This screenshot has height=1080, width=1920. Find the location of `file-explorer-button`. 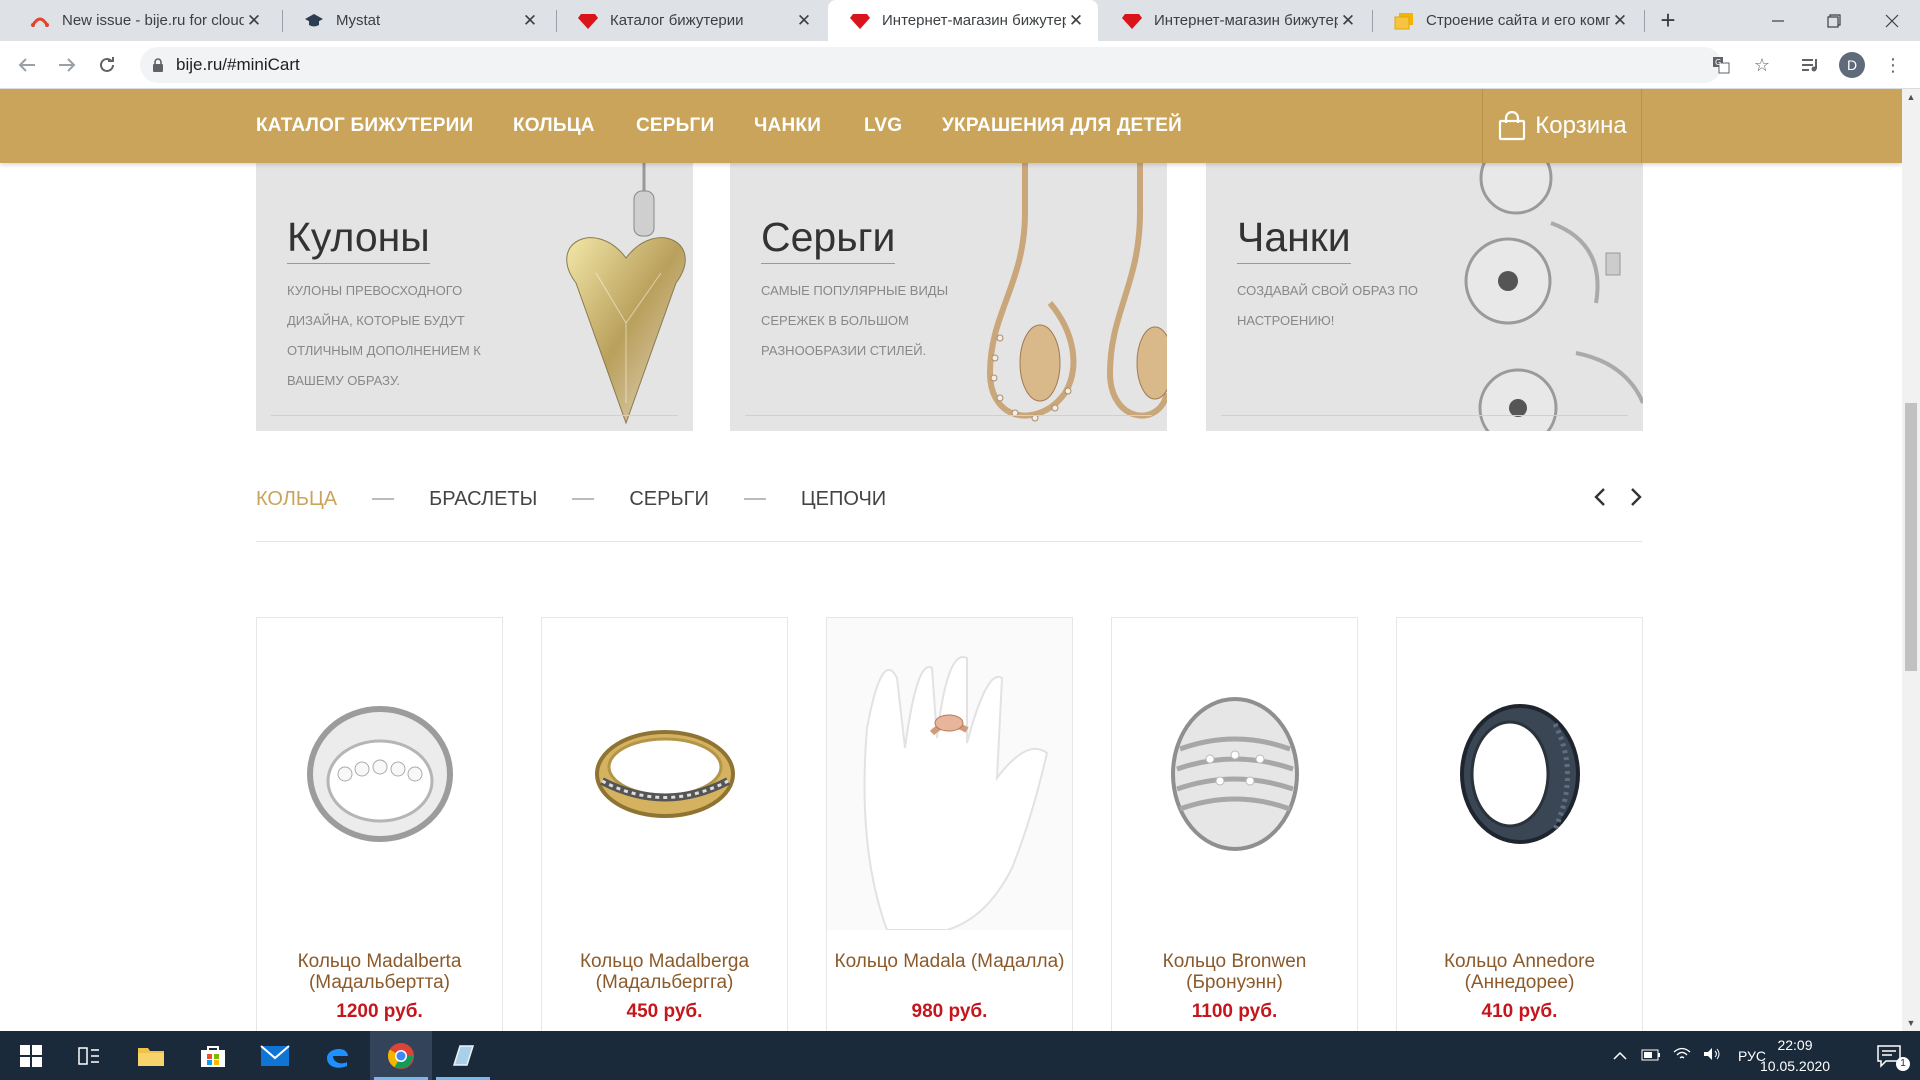

file-explorer-button is located at coordinates (151, 1055).